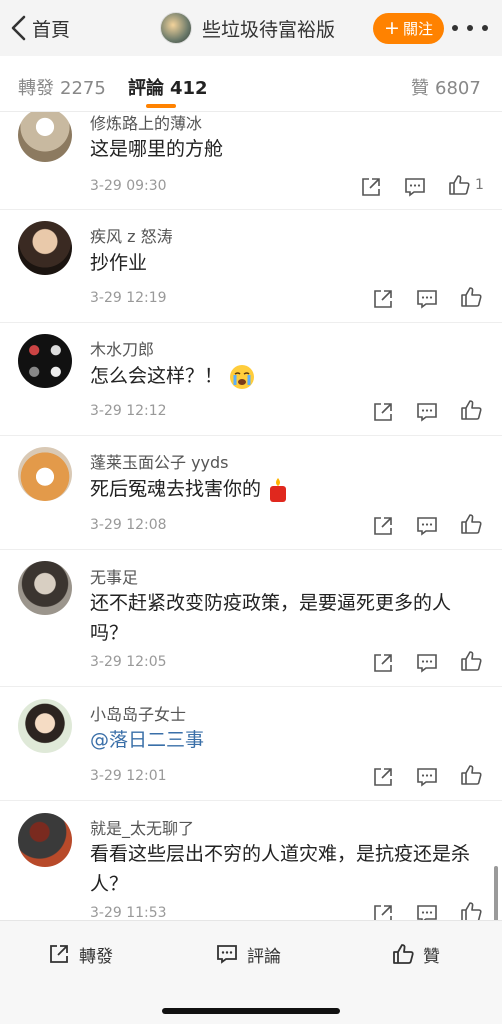 The image size is (502, 1024). Describe the element at coordinates (138, 713) in the screenshot. I see `comment-username: 小岛岛子女士` at that location.